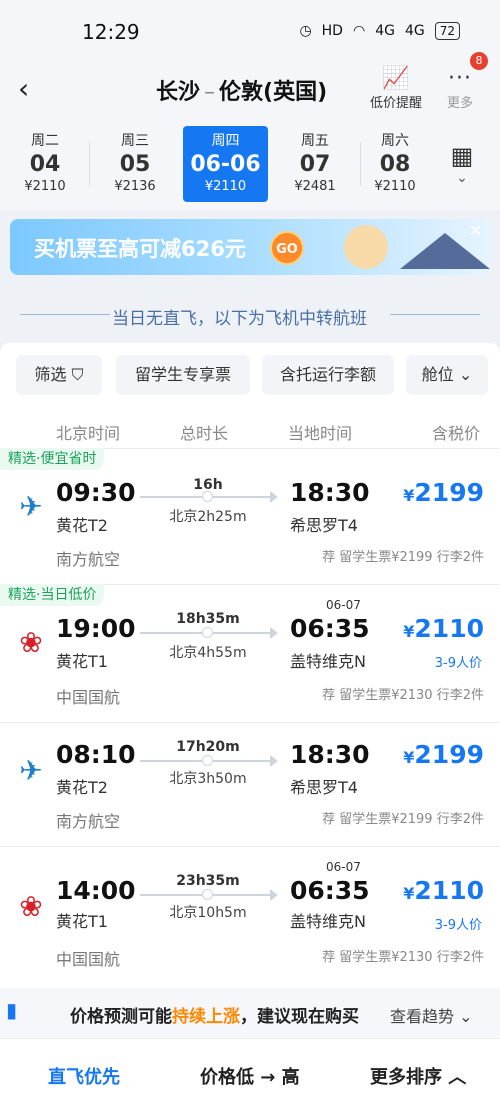 The image size is (500, 1111). Describe the element at coordinates (324, 787) in the screenshot. I see `arrive-airport: 希思罗T4` at that location.